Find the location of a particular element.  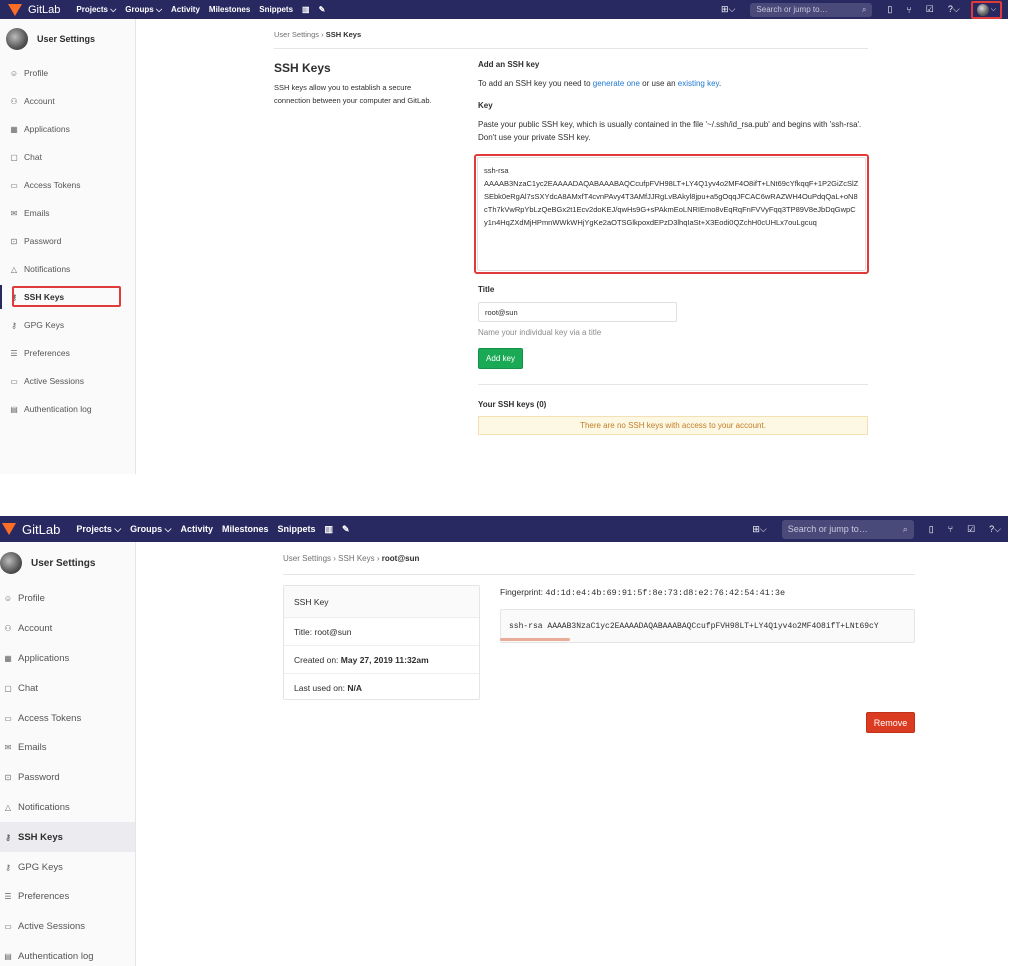

generate-one-link: generate one is located at coordinates (616, 83).